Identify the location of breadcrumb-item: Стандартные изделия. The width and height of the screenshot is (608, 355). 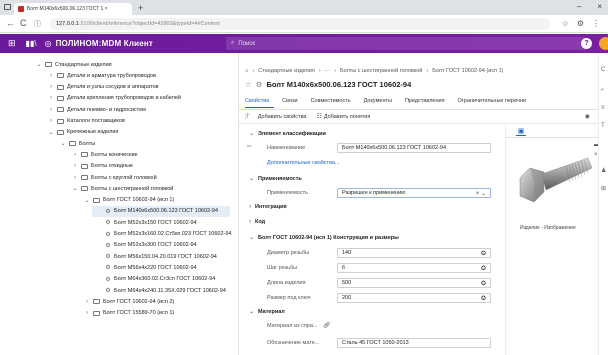
(286, 71).